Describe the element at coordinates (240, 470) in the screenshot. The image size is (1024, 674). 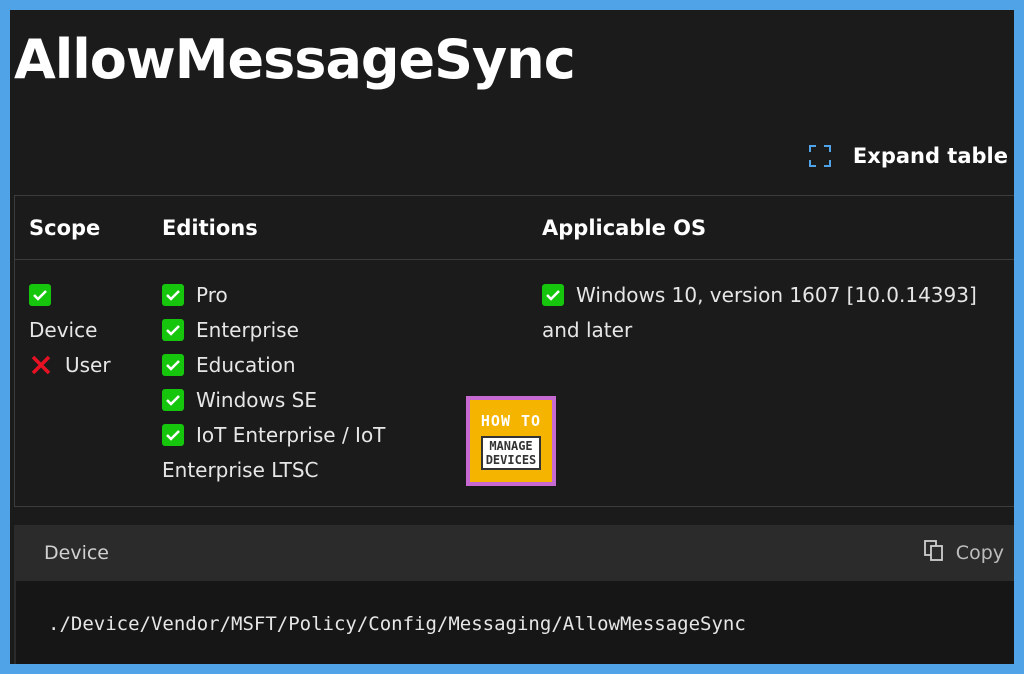
I see `edition-item-continued: Enterprise LTSC` at that location.